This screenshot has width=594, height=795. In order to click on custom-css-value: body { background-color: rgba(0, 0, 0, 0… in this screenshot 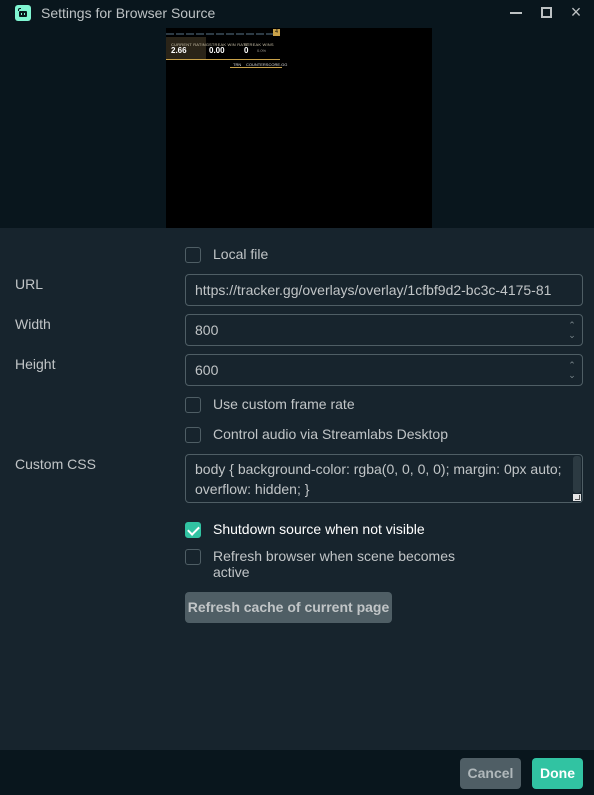, I will do `click(378, 479)`.